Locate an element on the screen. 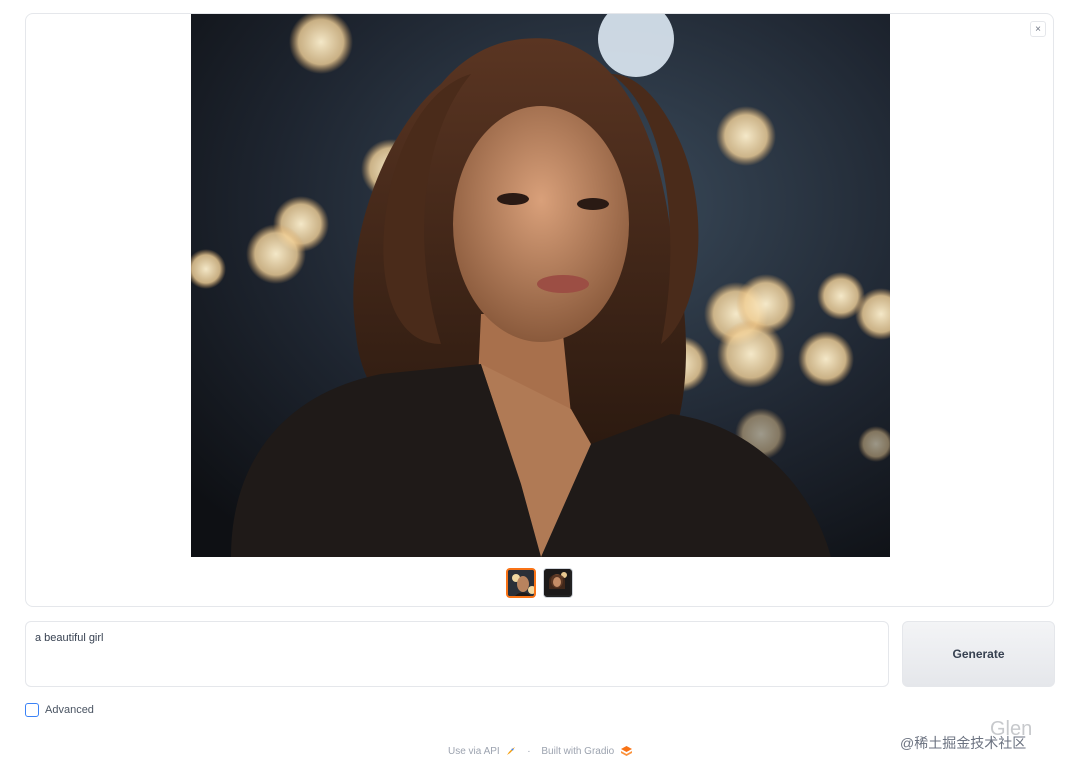  watermark: Glen @稀土掘金技术社区 is located at coordinates (990, 743).